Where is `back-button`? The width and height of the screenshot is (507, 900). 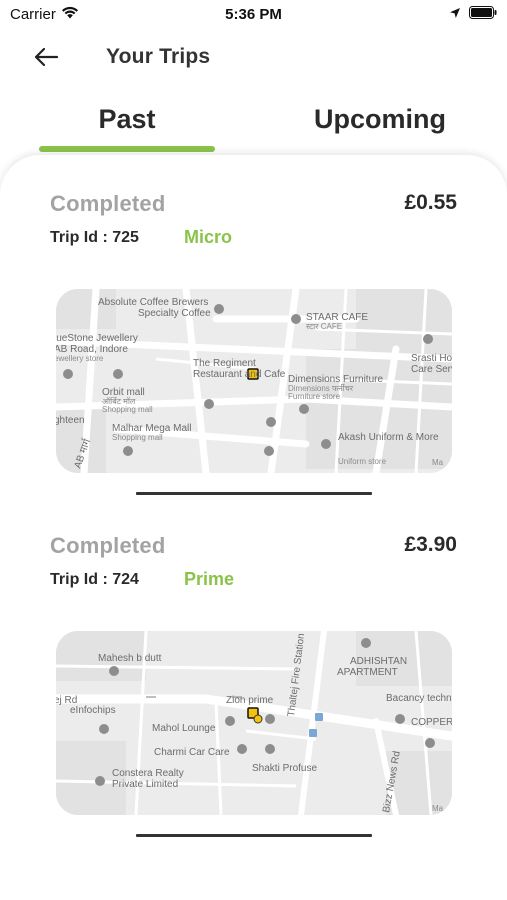
back-button is located at coordinates (46, 57).